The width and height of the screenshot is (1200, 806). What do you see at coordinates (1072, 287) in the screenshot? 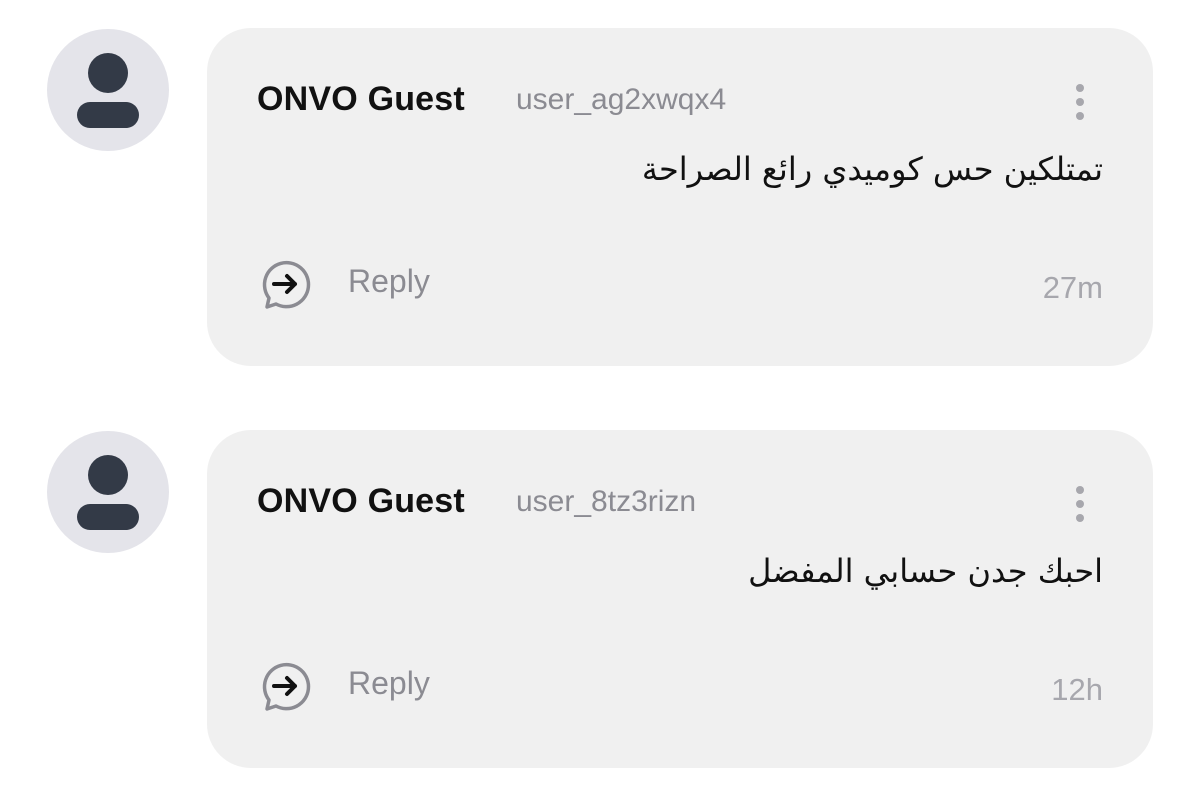
I see `comment-timestamp: 27m` at bounding box center [1072, 287].